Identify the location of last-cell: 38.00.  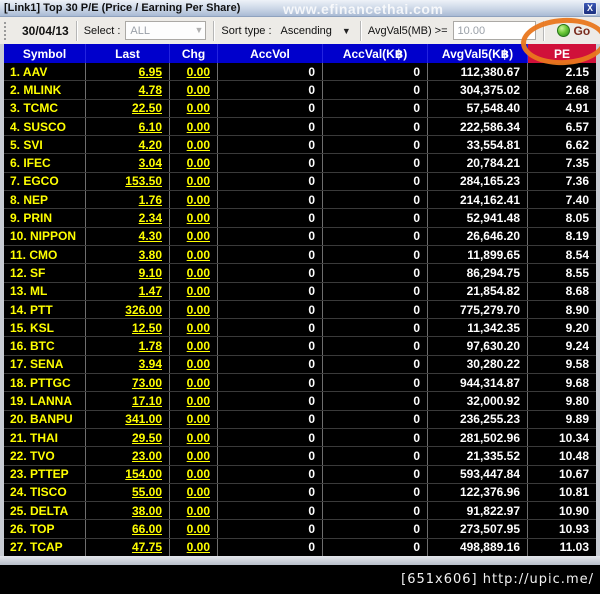
(128, 511).